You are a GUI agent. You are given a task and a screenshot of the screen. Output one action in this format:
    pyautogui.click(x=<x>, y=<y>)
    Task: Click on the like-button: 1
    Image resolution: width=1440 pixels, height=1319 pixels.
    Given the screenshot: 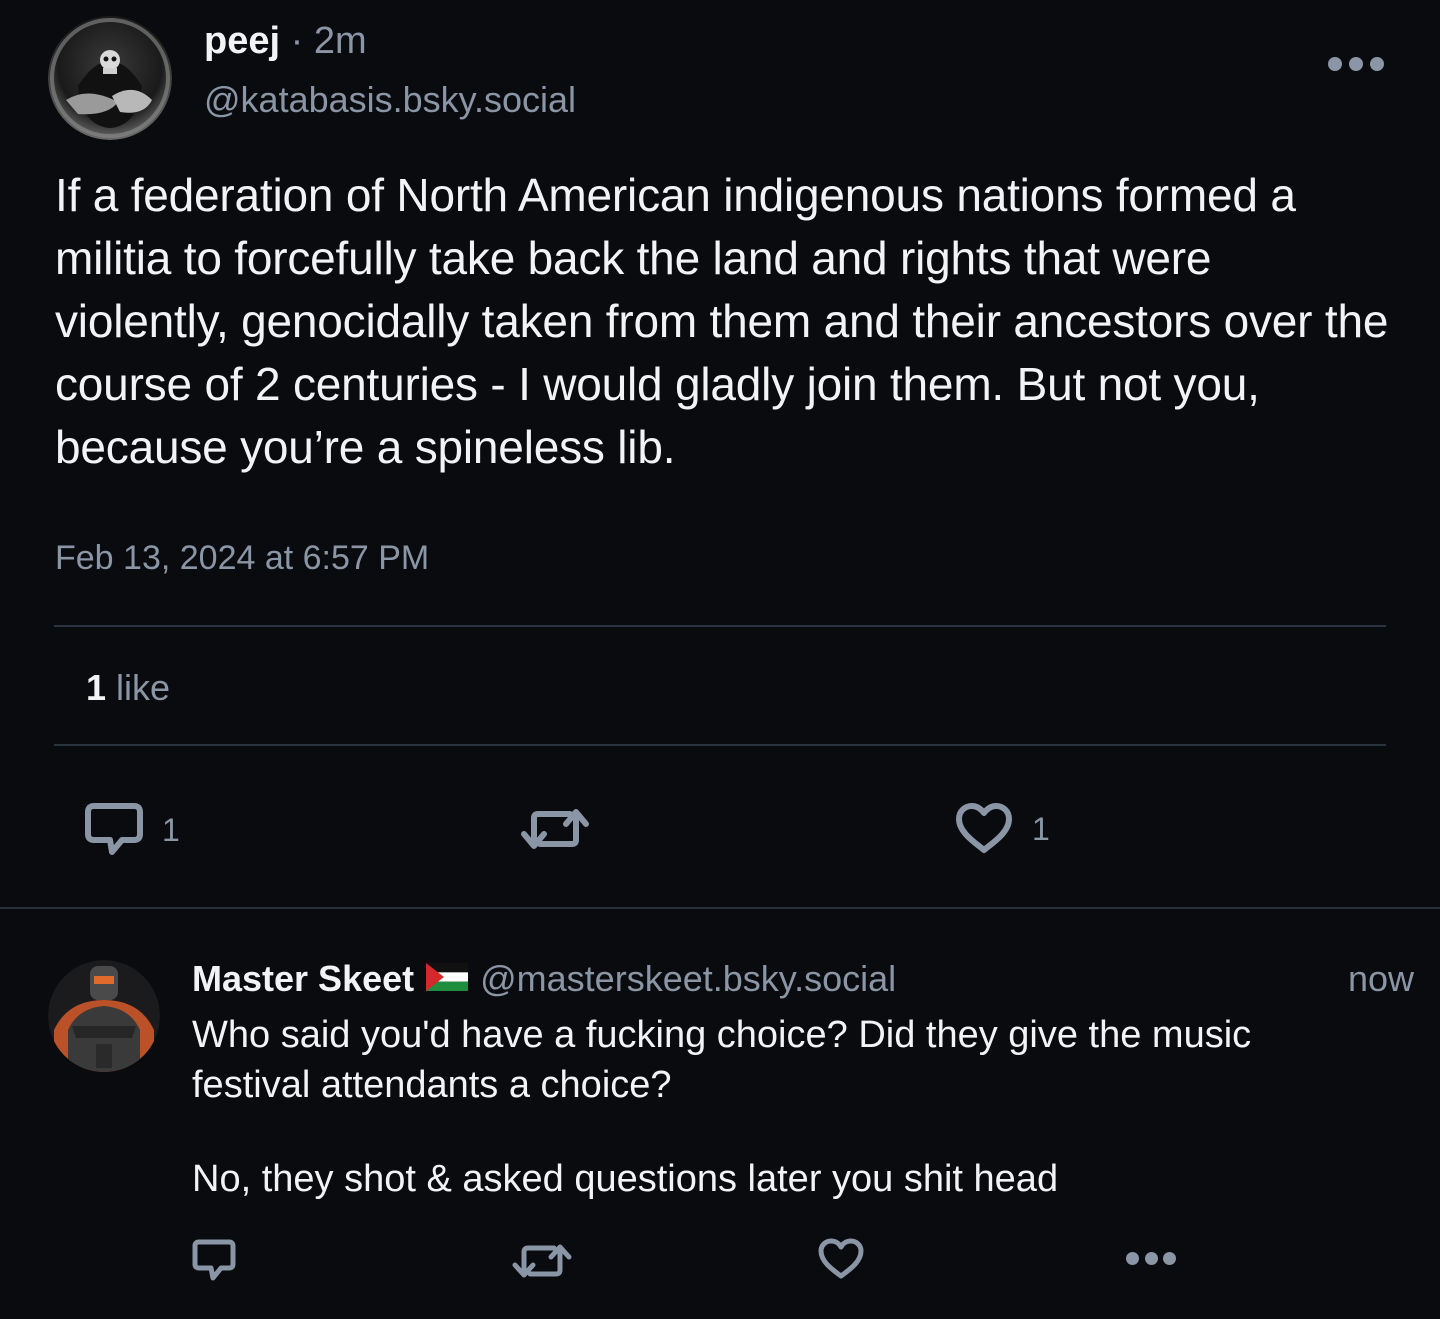 What is the action you would take?
    pyautogui.click(x=1002, y=829)
    